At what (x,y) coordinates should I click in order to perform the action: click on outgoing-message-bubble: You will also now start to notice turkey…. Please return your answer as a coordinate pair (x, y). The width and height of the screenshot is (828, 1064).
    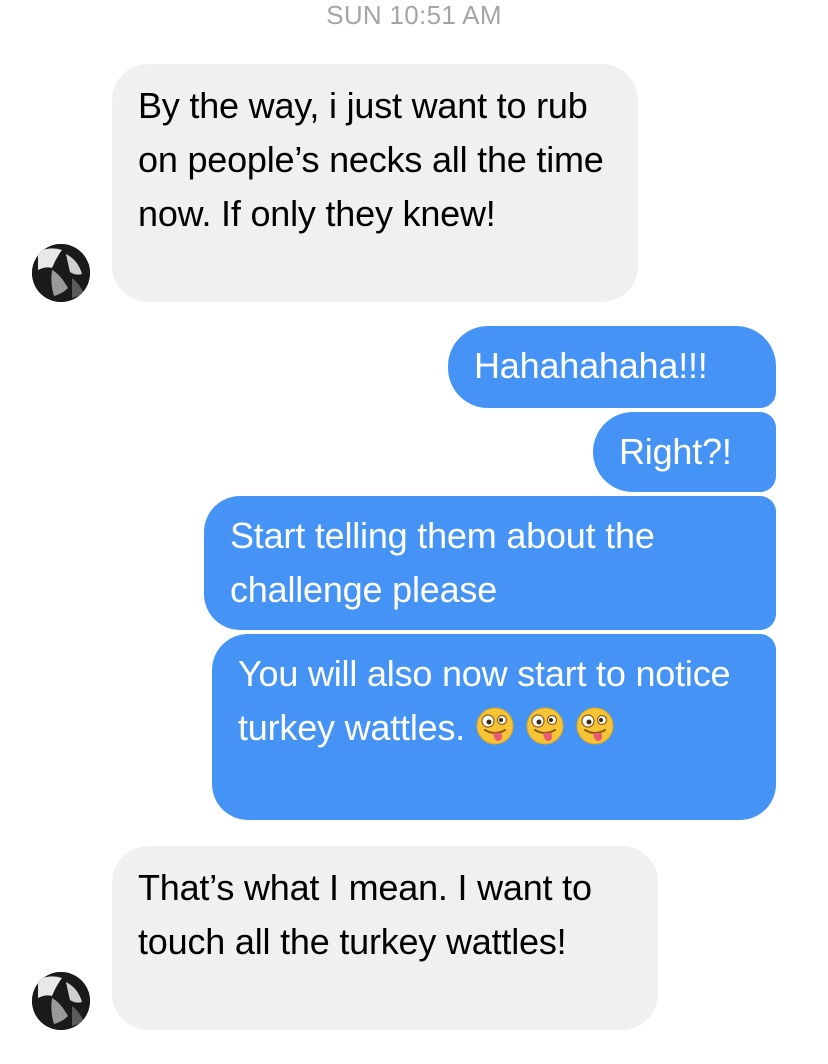
    Looking at the image, I should click on (494, 727).